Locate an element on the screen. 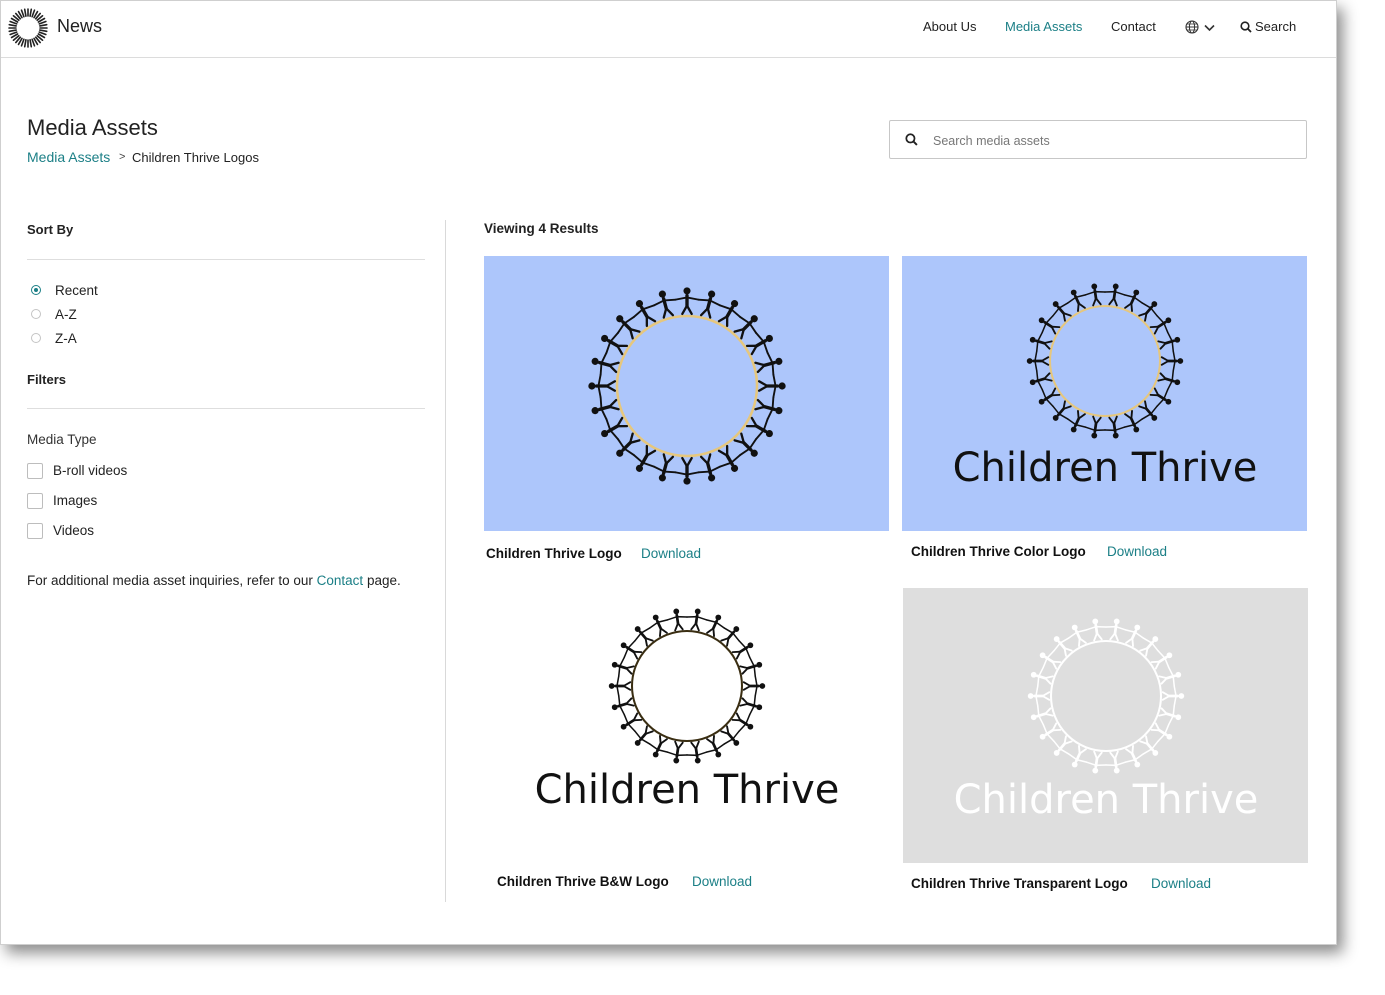  filter-label: Videos is located at coordinates (74, 530).